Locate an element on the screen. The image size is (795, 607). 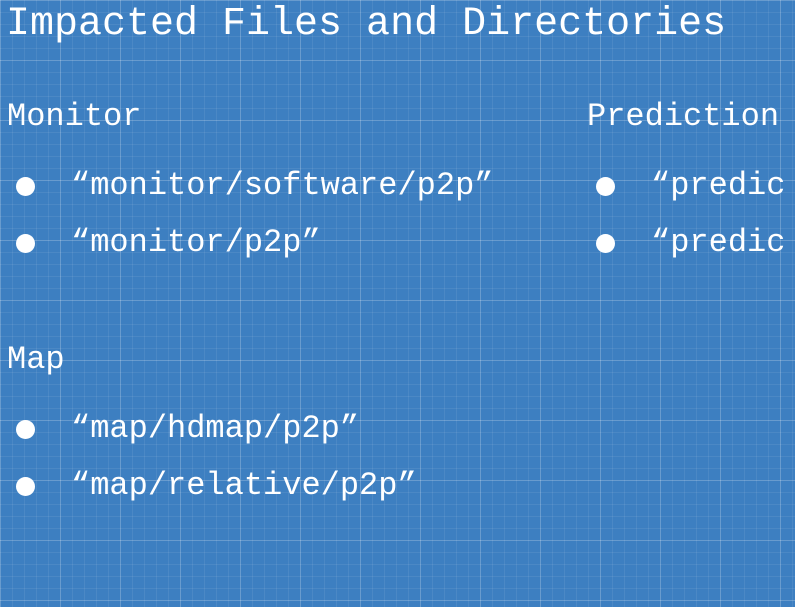
list-item-text: “monitor/software/p2p” is located at coordinates (282, 185).